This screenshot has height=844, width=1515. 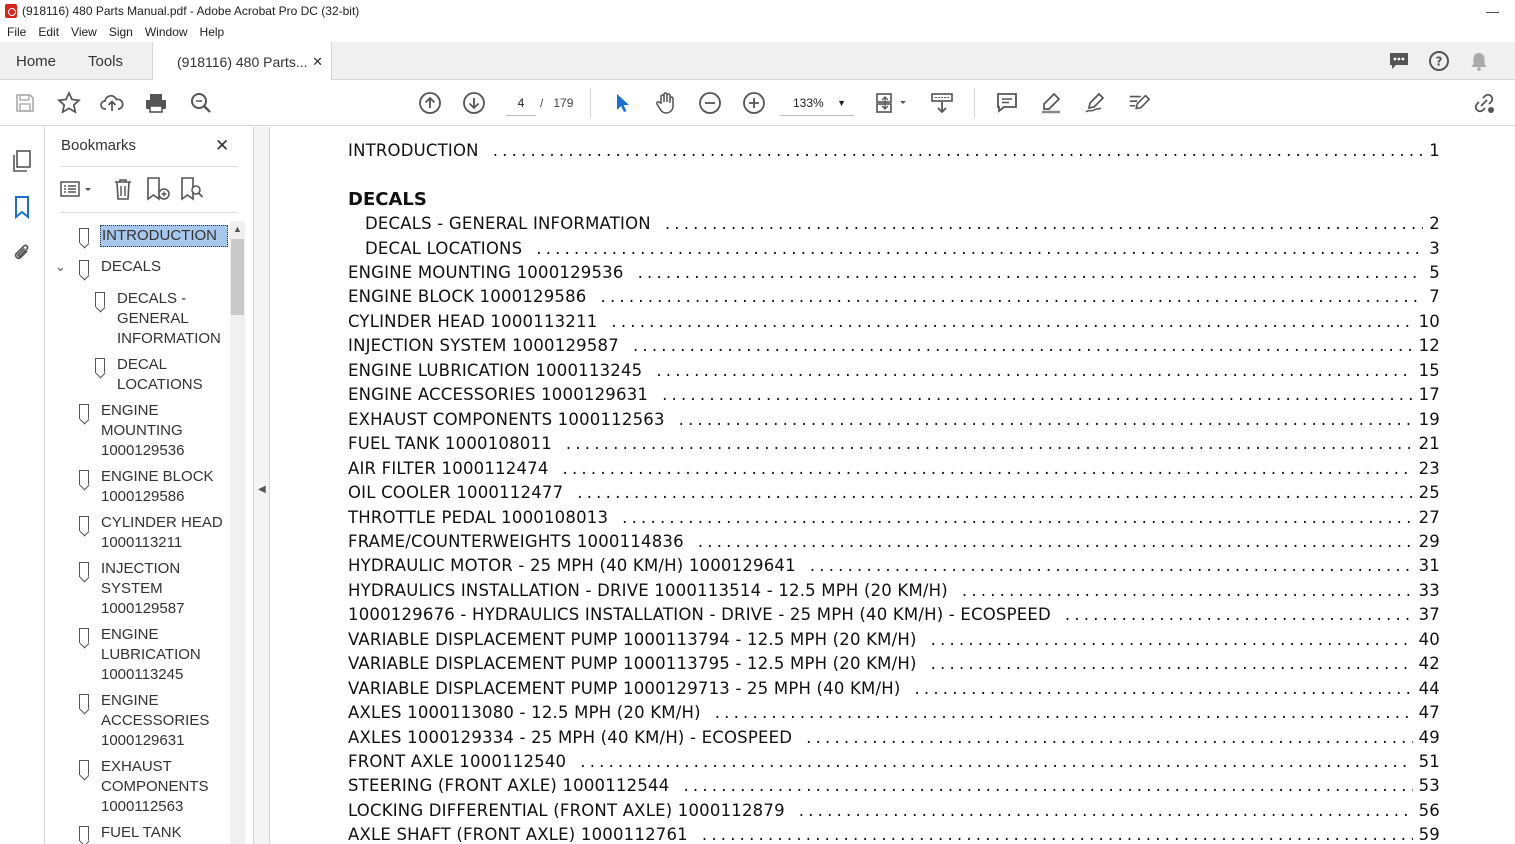 What do you see at coordinates (47, 32) in the screenshot?
I see `menu-edit: Edit` at bounding box center [47, 32].